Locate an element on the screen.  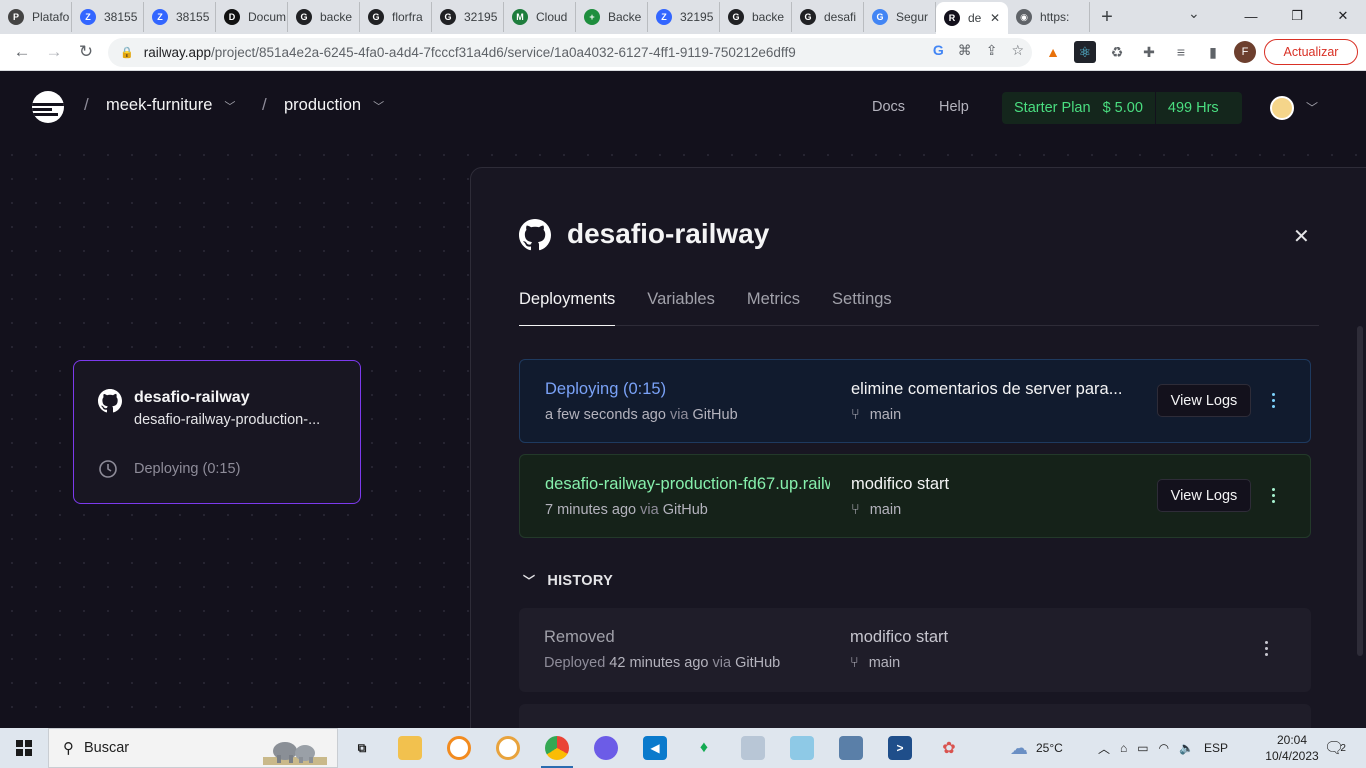
browser-tab: G 32195 is located at coordinates (468, 17).